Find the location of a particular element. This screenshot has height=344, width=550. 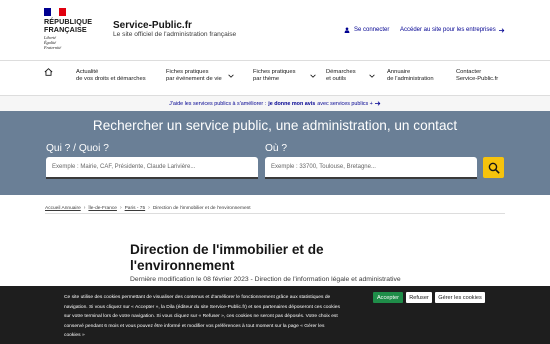

flag-white is located at coordinates (55, 12).